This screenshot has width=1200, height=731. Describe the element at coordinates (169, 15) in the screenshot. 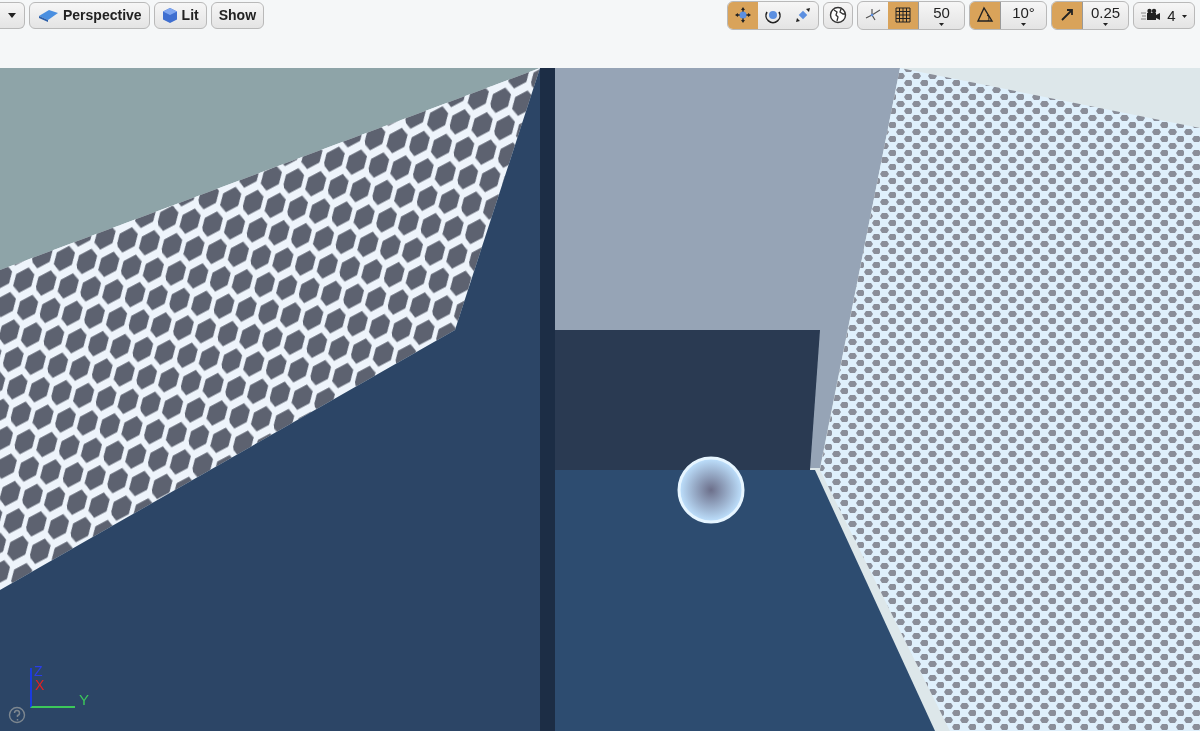

I see `cube-icon` at that location.